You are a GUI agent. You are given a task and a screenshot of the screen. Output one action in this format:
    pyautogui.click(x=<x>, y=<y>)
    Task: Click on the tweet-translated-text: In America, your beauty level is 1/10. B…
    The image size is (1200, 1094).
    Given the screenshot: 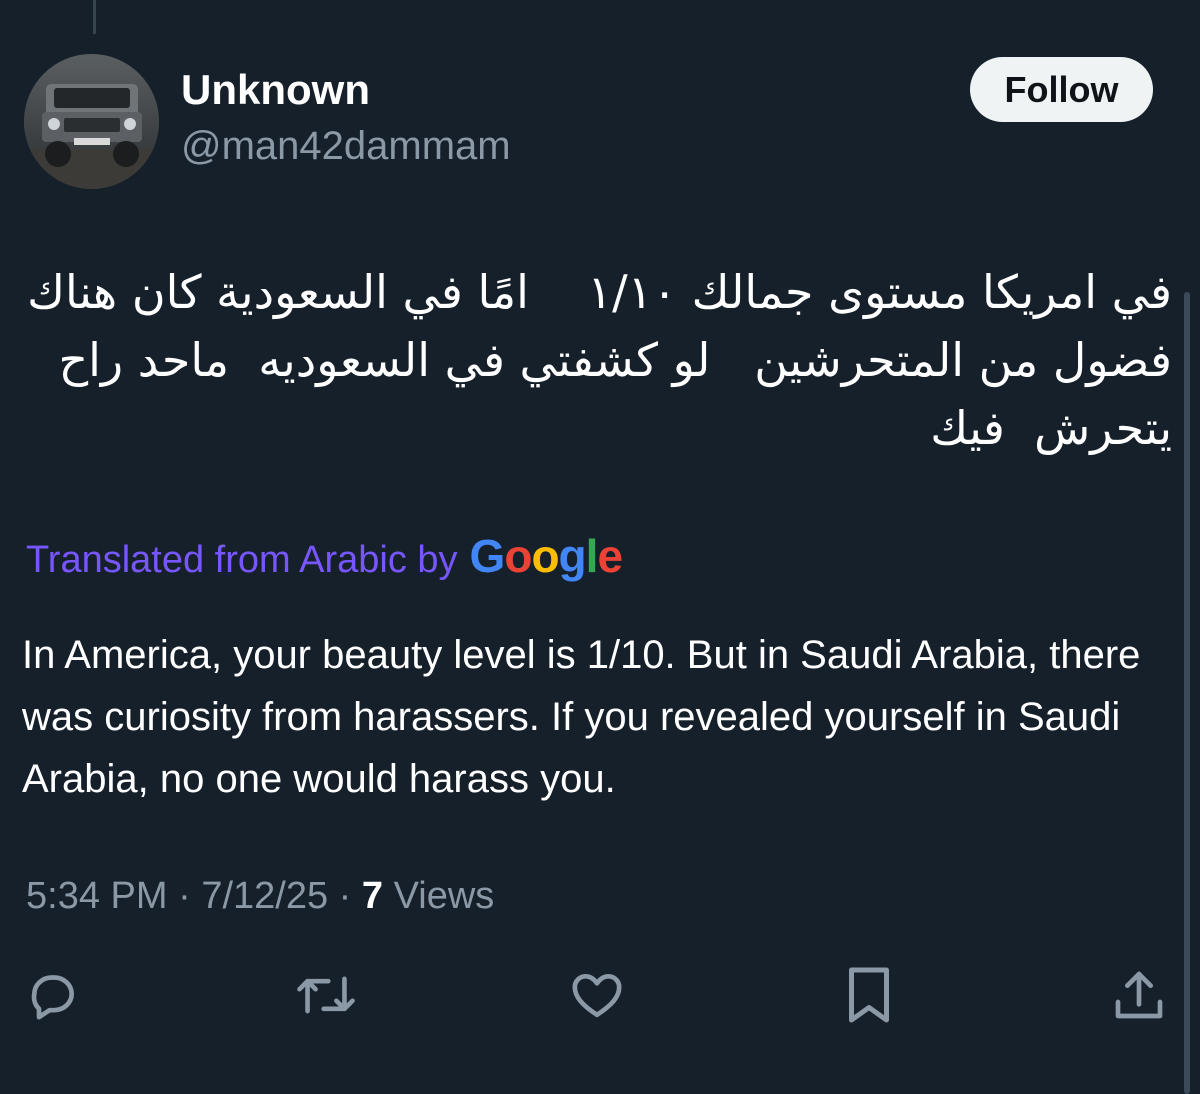 What is the action you would take?
    pyautogui.click(x=581, y=717)
    